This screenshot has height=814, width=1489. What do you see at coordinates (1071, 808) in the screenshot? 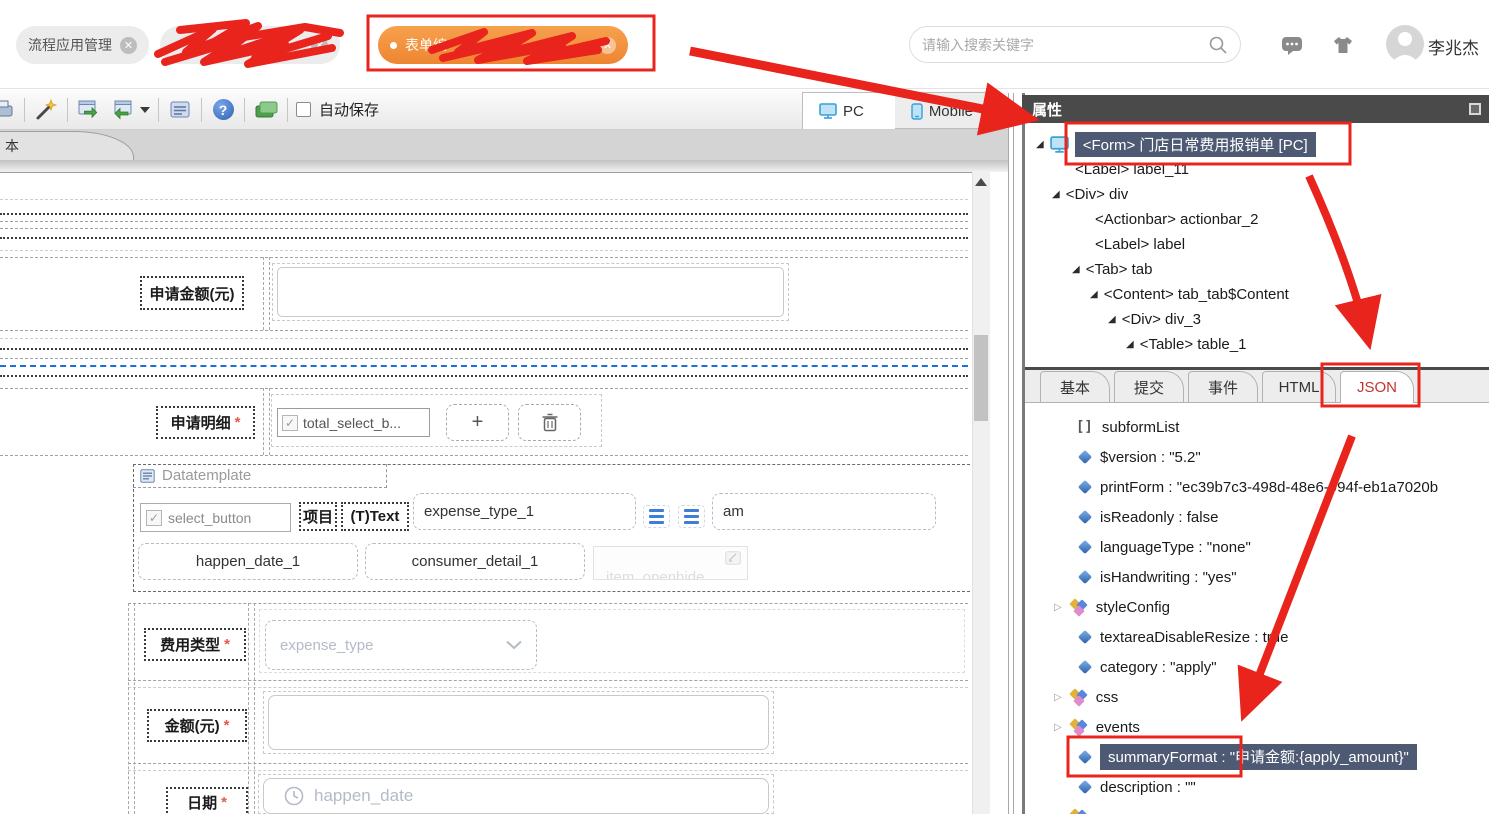
I see `json-row-clipped: ▷` at bounding box center [1071, 808].